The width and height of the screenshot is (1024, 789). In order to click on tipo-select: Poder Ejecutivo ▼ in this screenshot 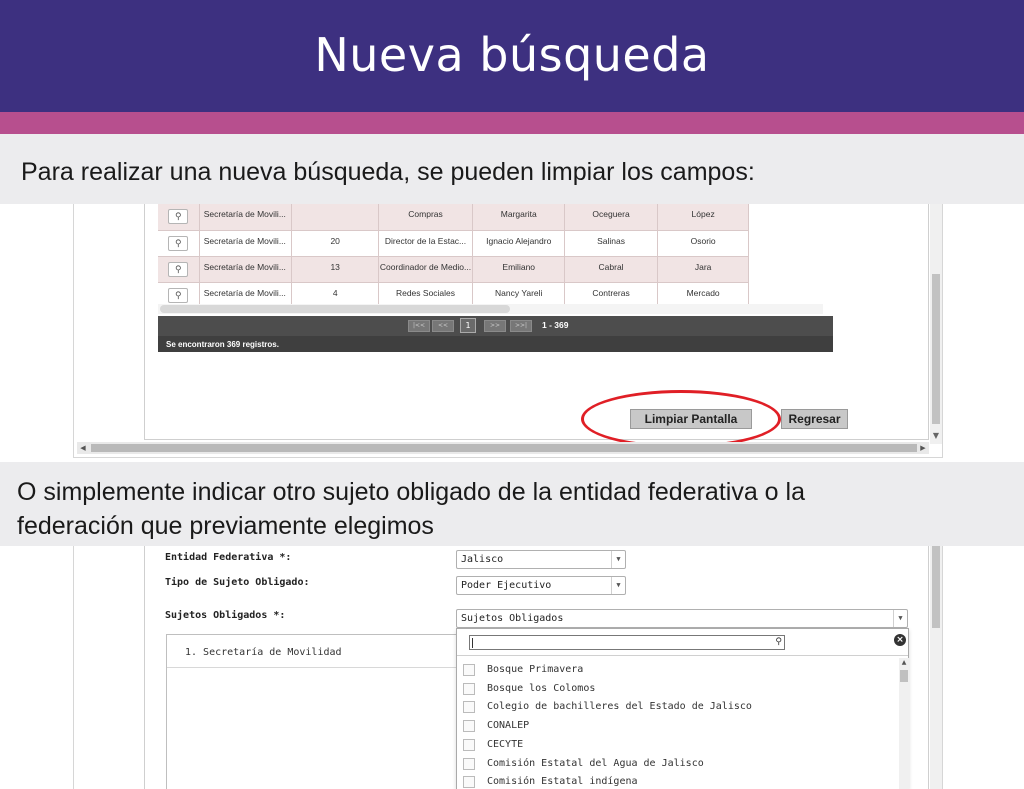, I will do `click(541, 585)`.